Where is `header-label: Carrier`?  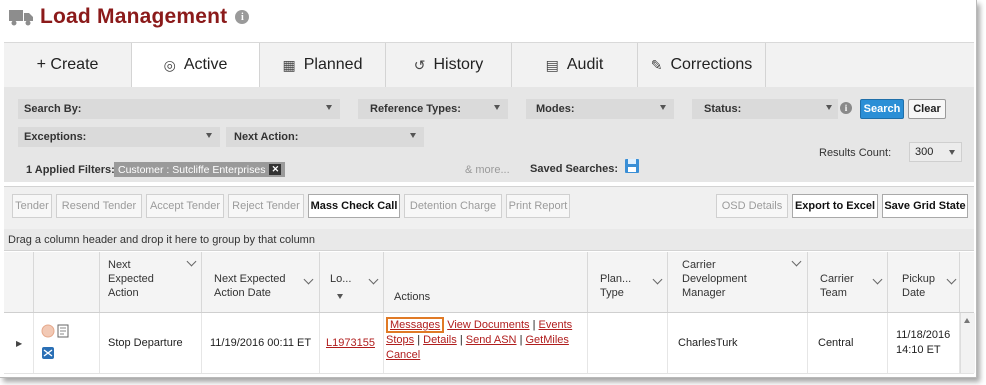 header-label: Carrier is located at coordinates (699, 265).